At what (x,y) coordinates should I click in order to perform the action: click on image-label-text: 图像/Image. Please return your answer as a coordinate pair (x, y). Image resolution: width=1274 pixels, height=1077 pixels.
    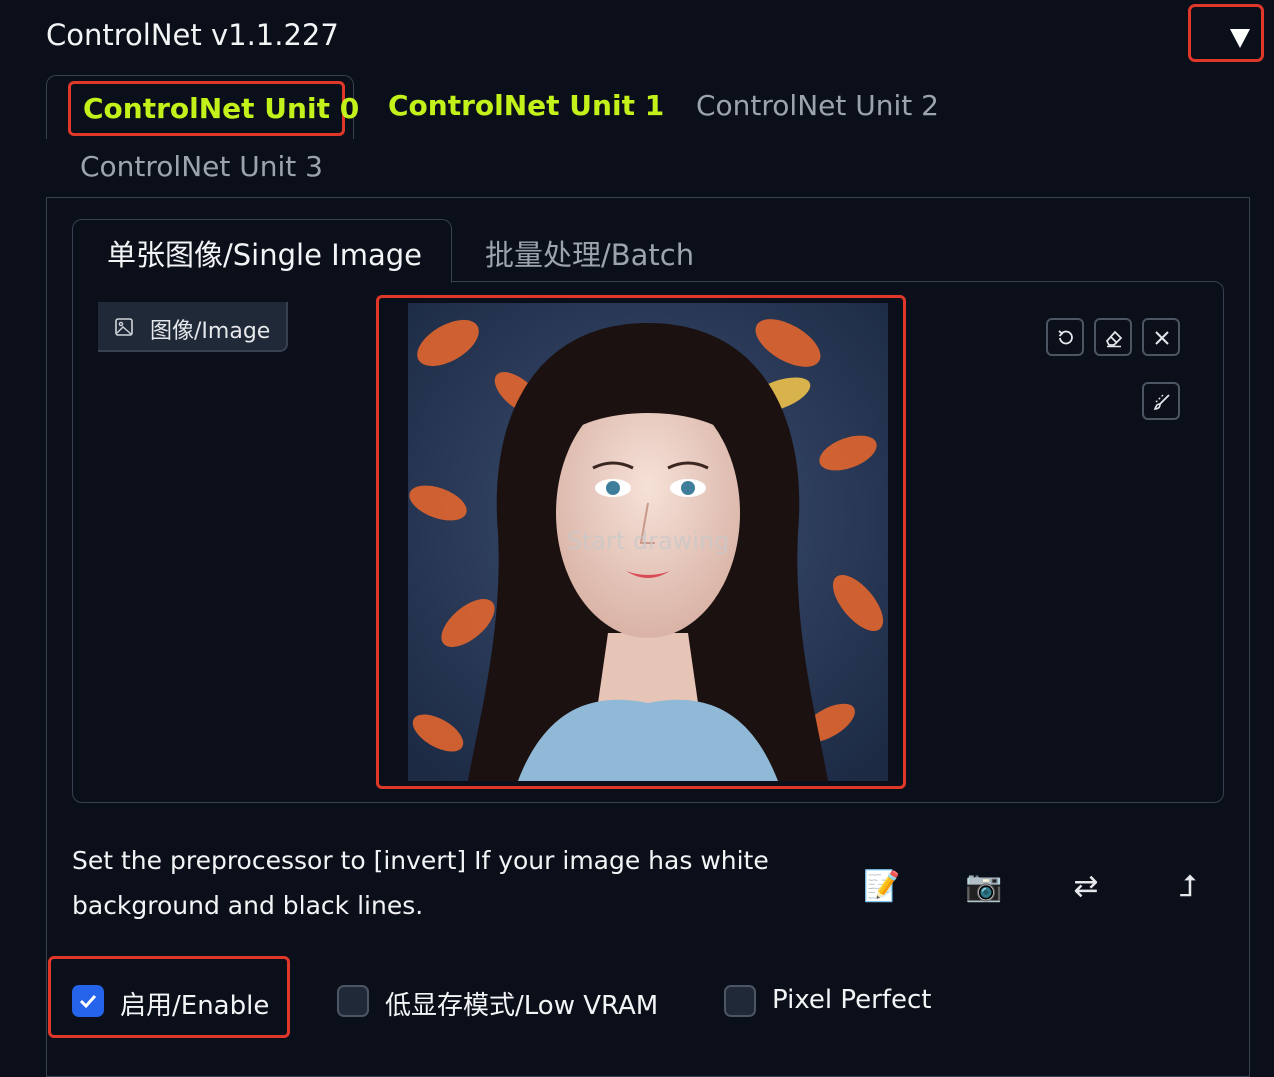
    Looking at the image, I should click on (210, 331).